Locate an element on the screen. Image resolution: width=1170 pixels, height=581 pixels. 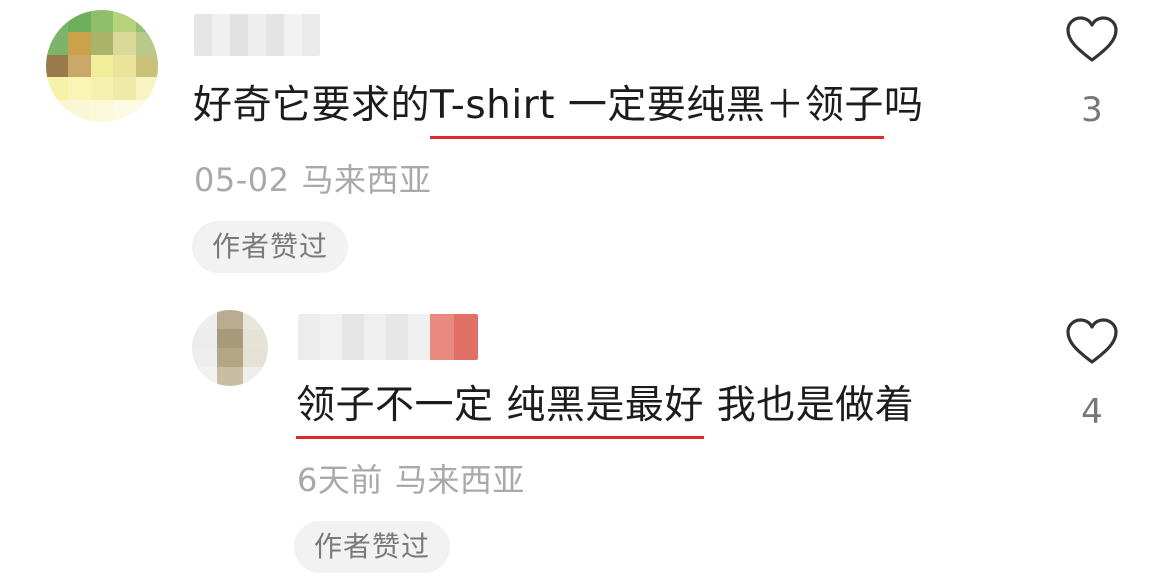
comment-text: 好奇它要求的T-shirt 一定要纯黑＋领子吗 is located at coordinates (558, 111).